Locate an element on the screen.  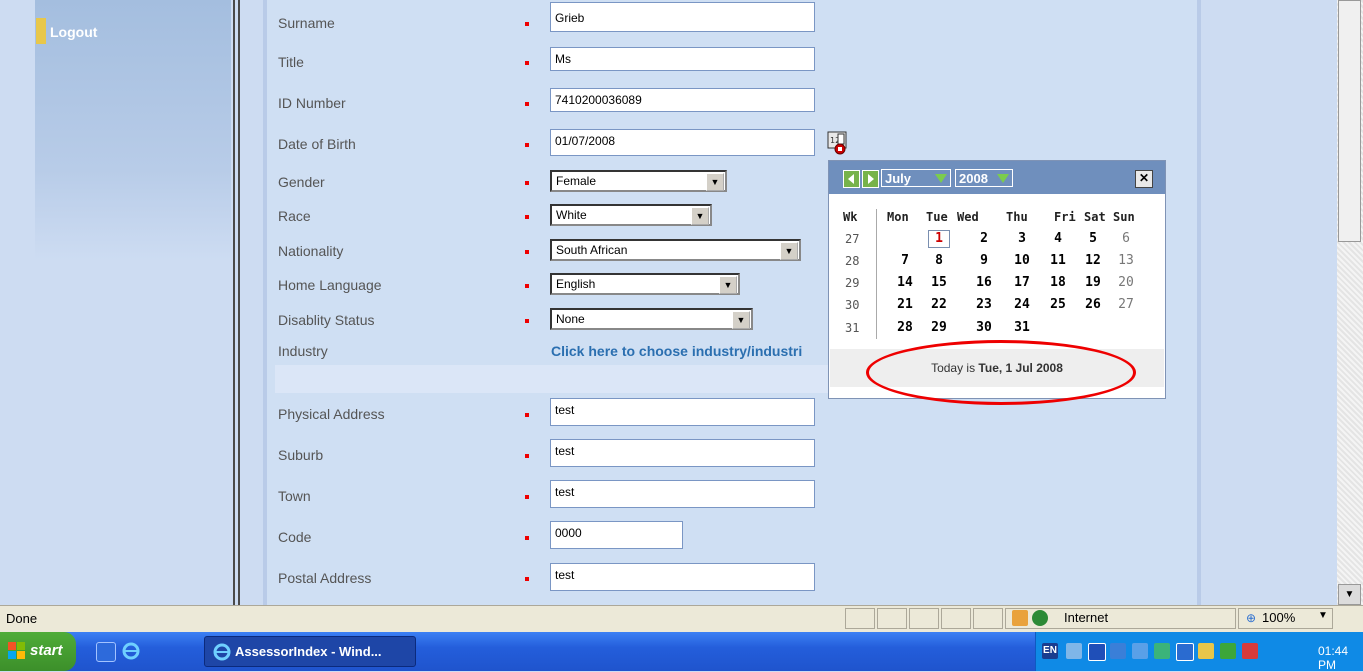
zoom-level: 100% is located at coordinates (1278, 617).